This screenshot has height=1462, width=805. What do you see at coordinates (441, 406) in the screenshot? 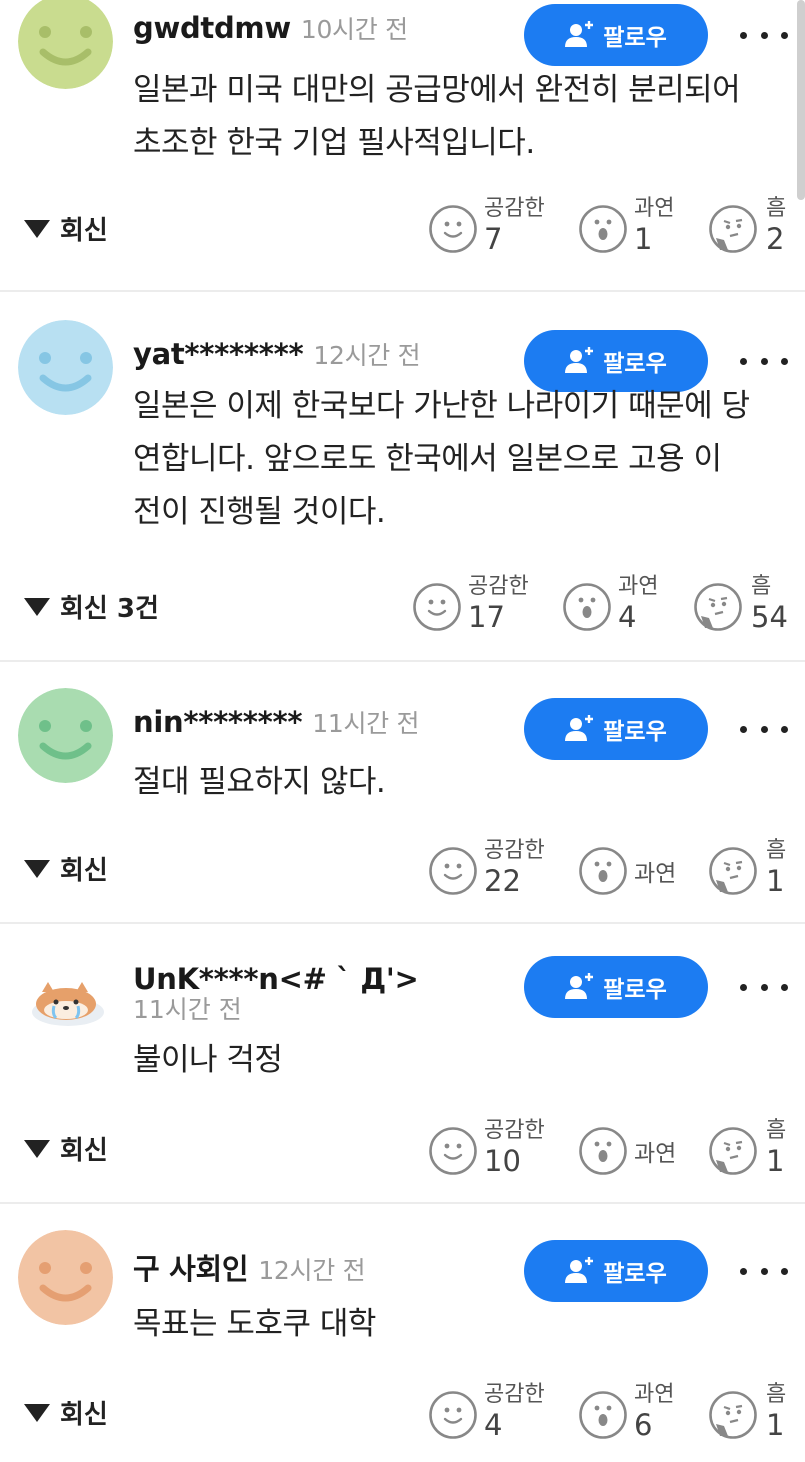
I see `comment-text-line: 일본은 이제 한국보다 가난한 나라이기 때문에 당` at bounding box center [441, 406].